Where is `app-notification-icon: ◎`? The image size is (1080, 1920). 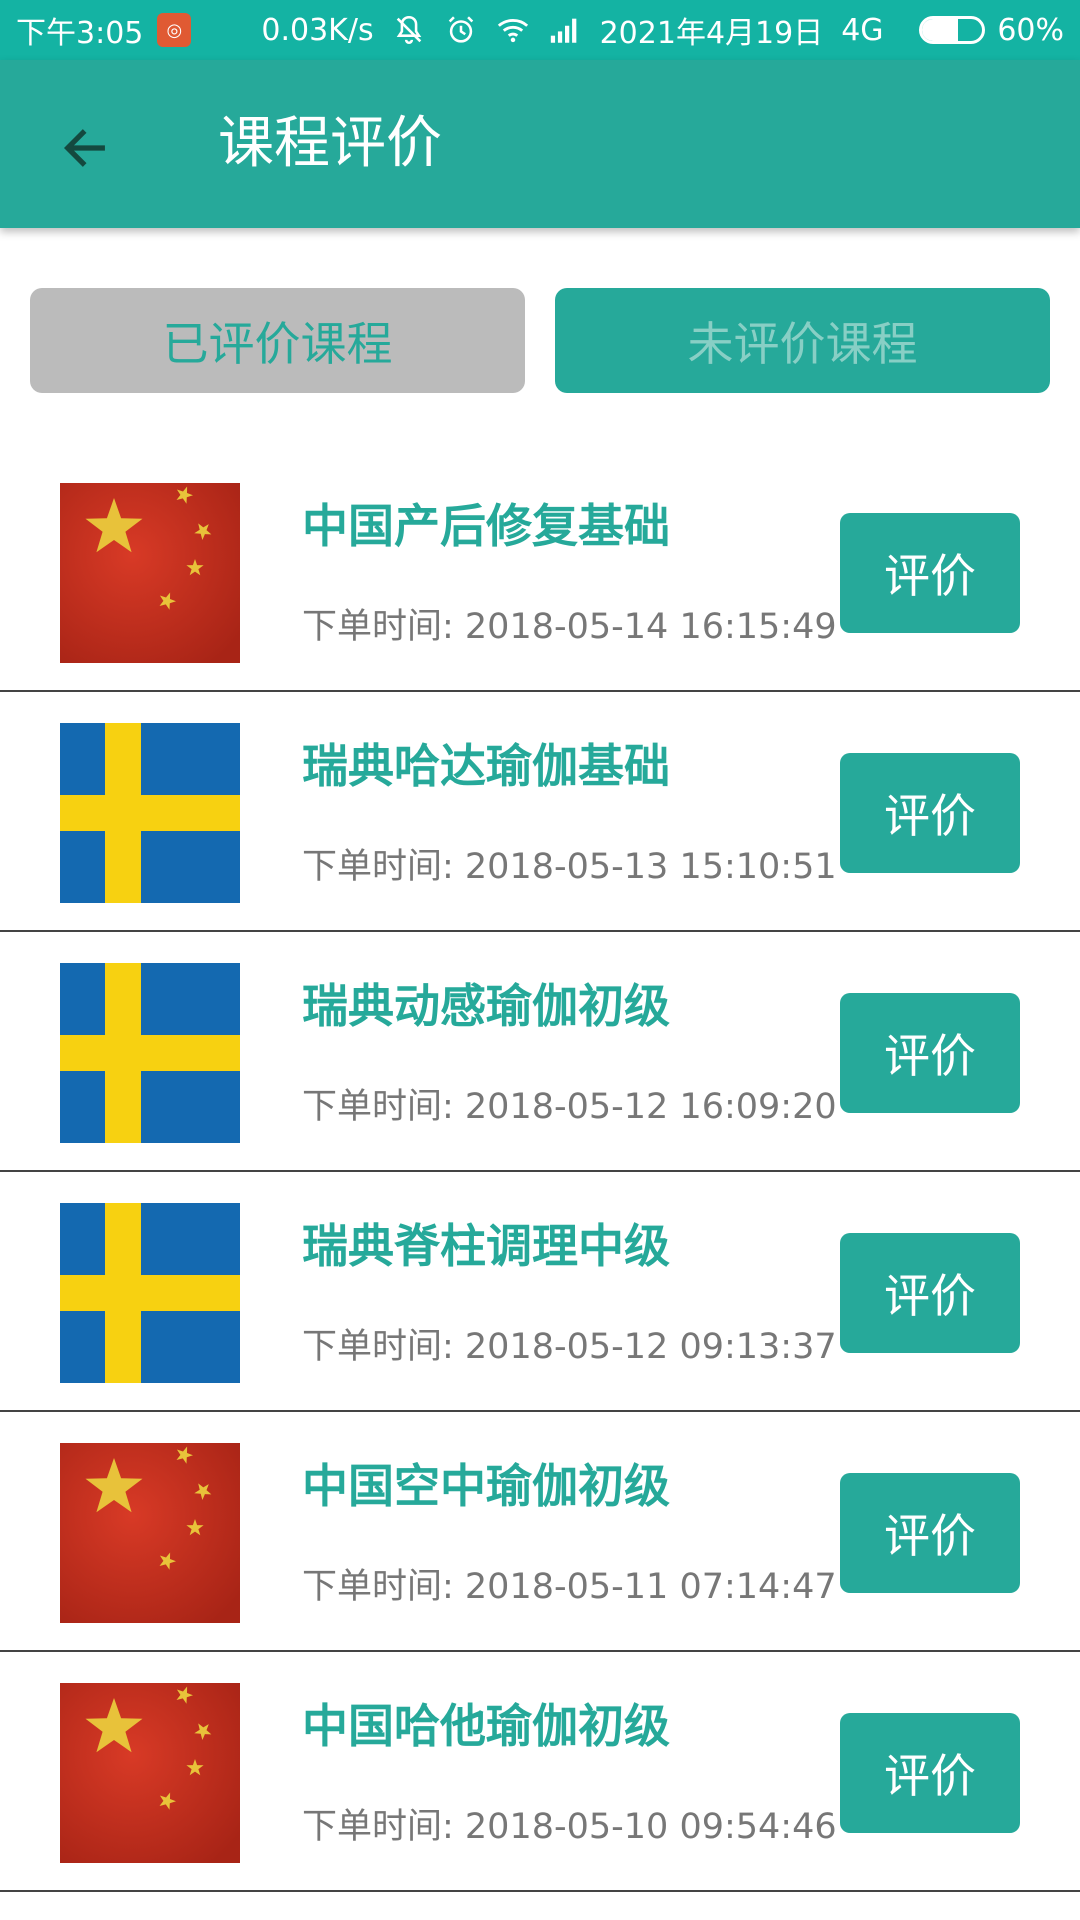
app-notification-icon: ◎ is located at coordinates (174, 30).